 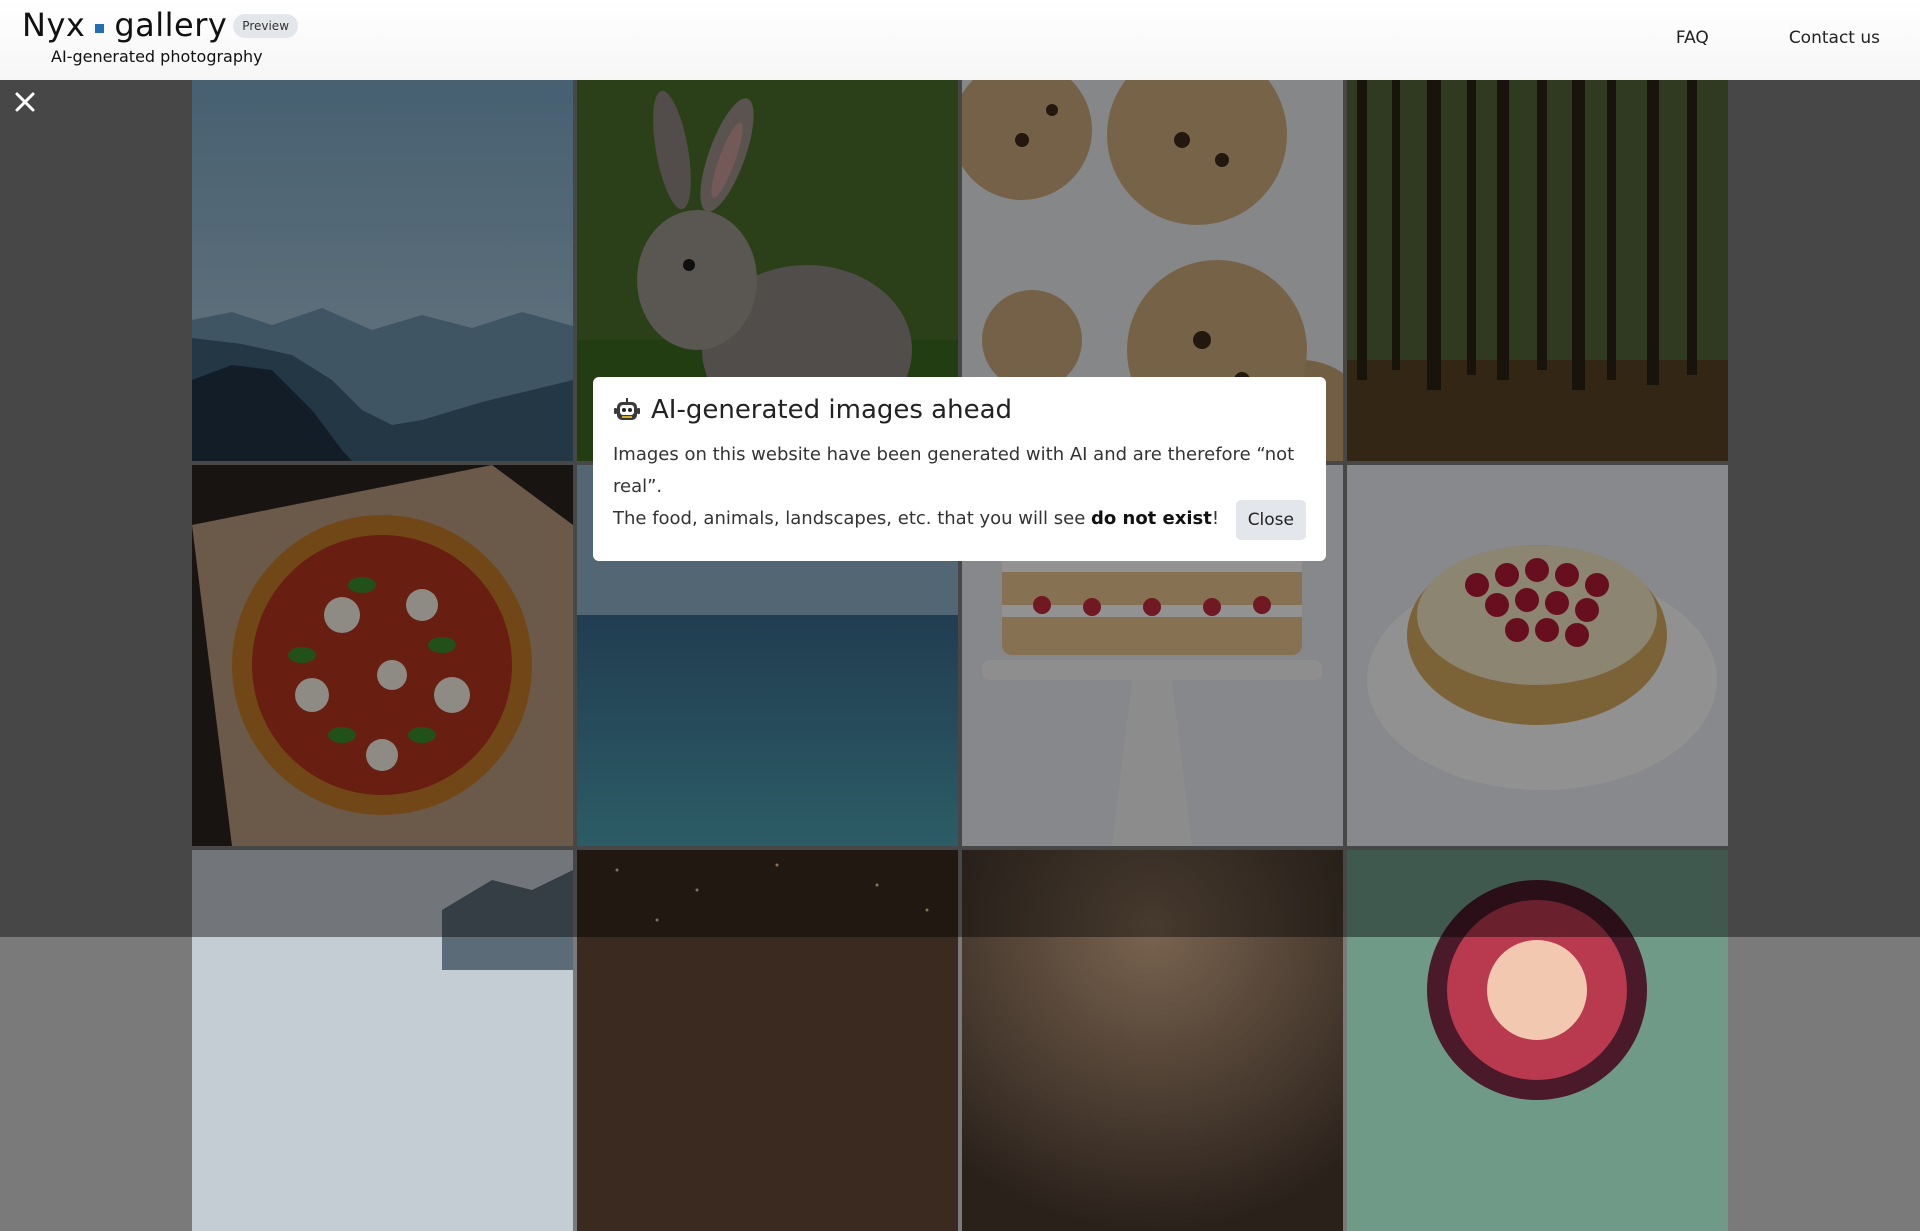 I want to click on logo: Nyx gallery, so click(x=124, y=25).